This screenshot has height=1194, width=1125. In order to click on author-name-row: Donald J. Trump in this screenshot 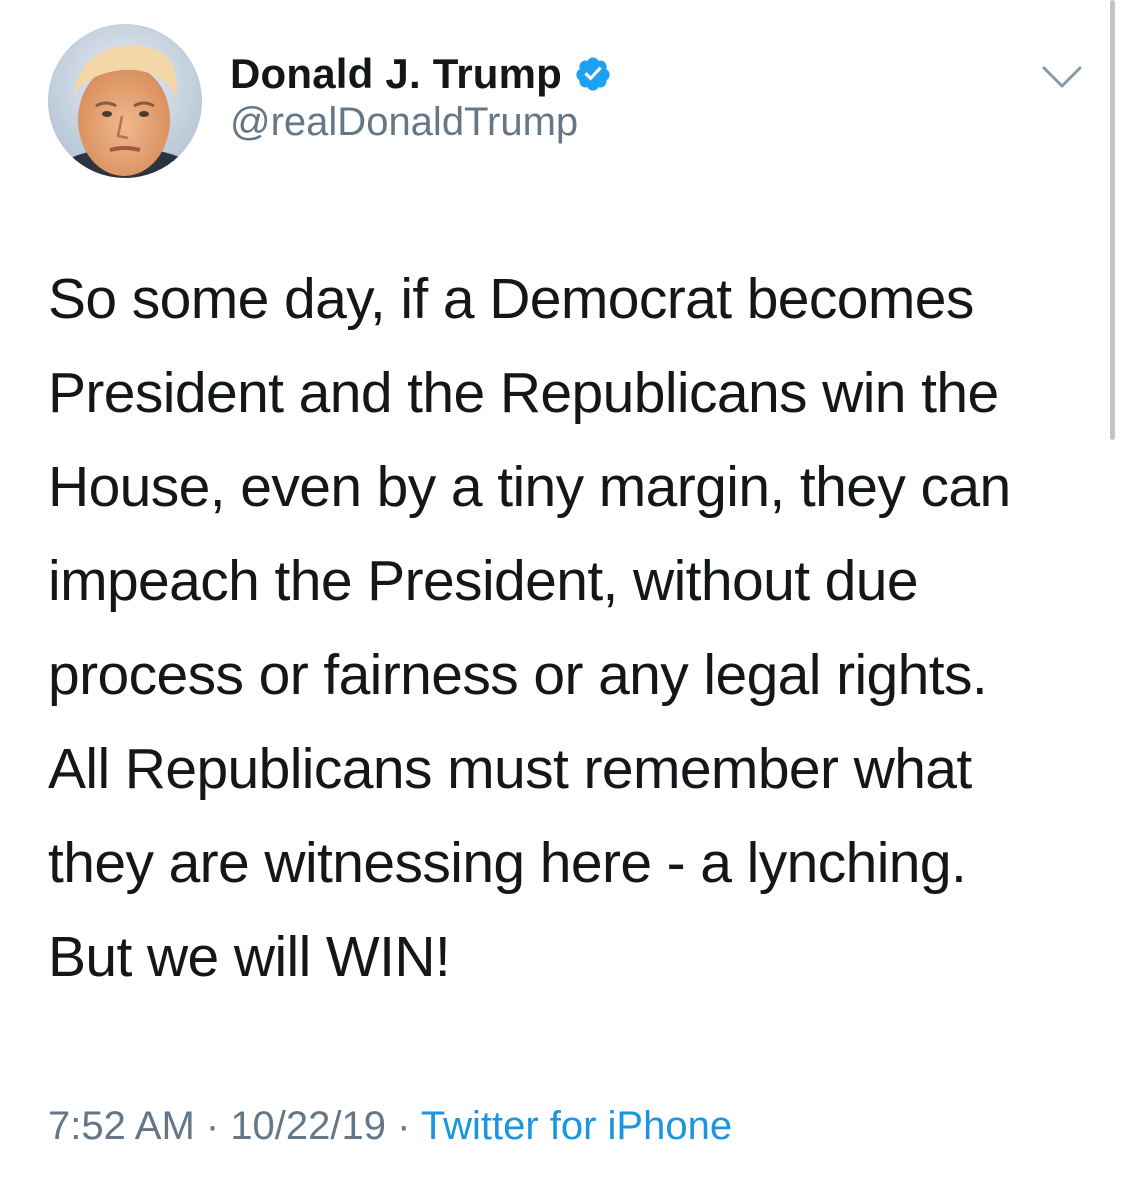, I will do `click(421, 74)`.